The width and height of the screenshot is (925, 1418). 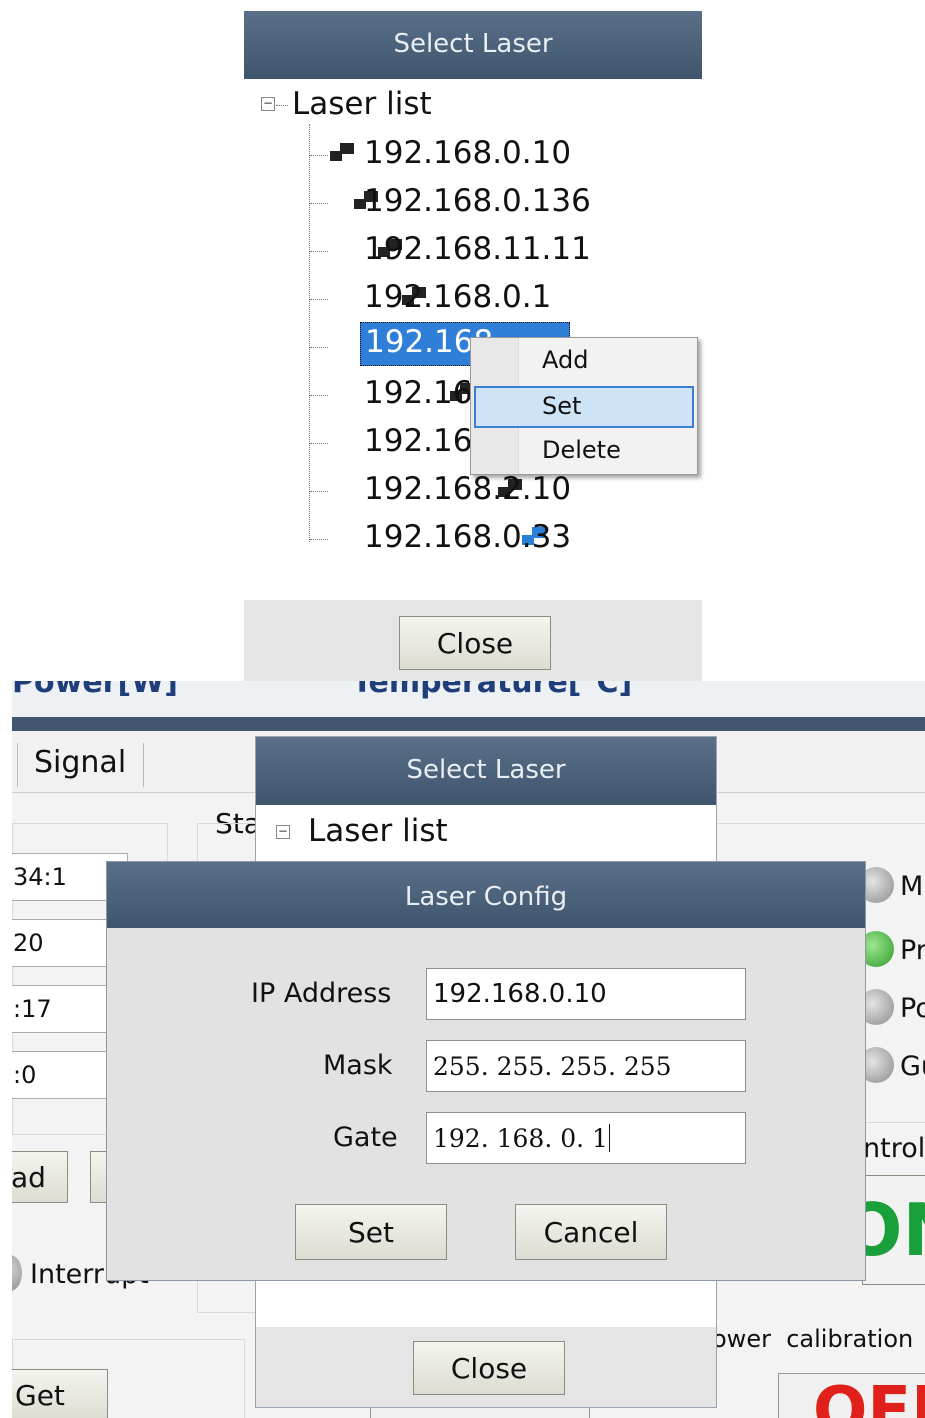 I want to click on context-menu-set: Set, so click(x=561, y=406).